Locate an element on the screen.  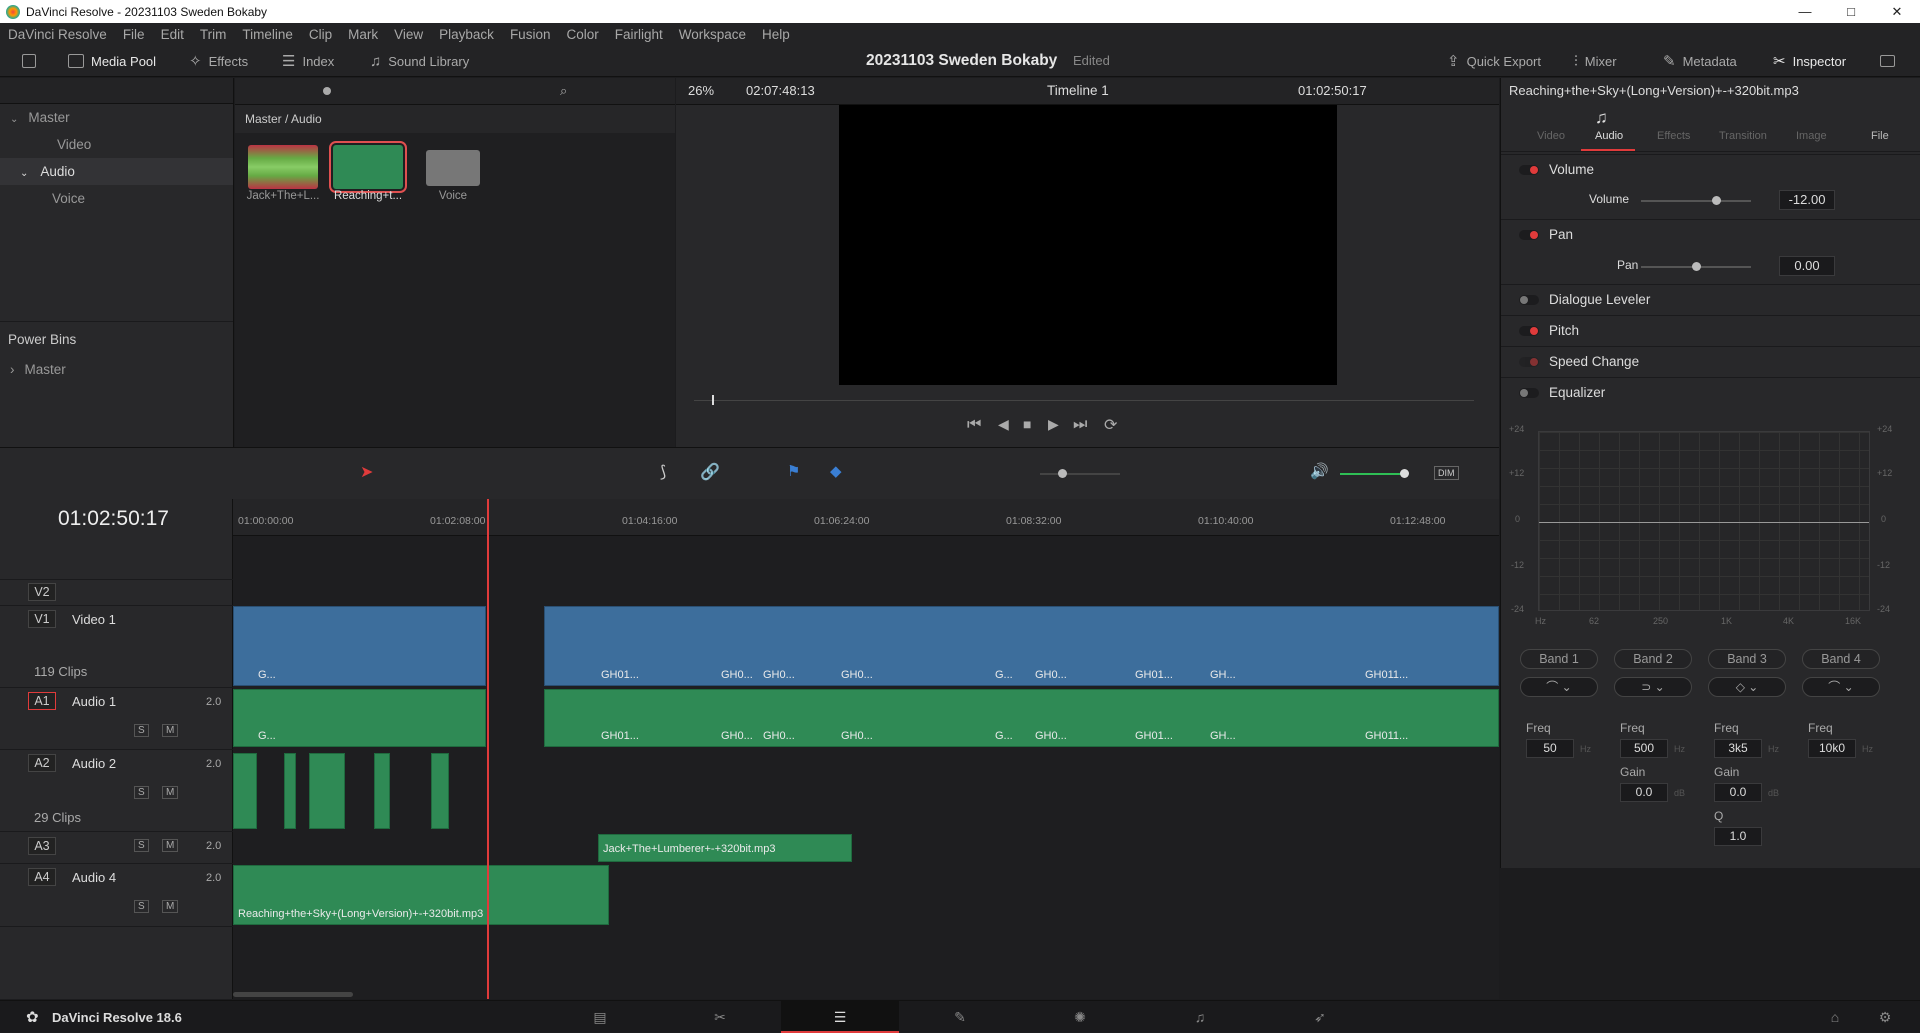
menu-color: Color is located at coordinates (582, 34).